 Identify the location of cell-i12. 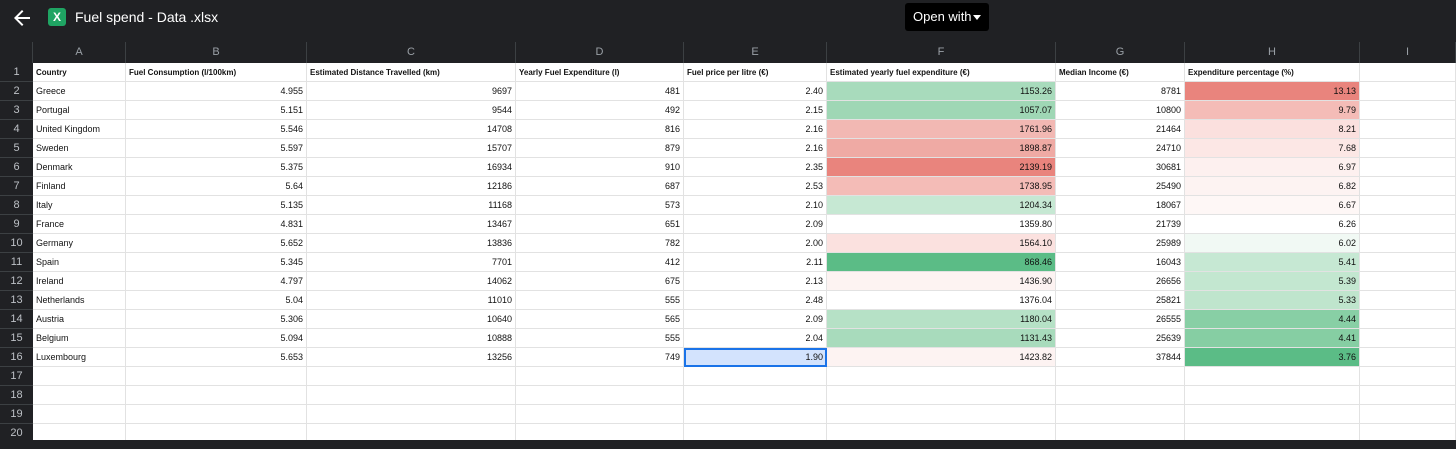
(1408, 281).